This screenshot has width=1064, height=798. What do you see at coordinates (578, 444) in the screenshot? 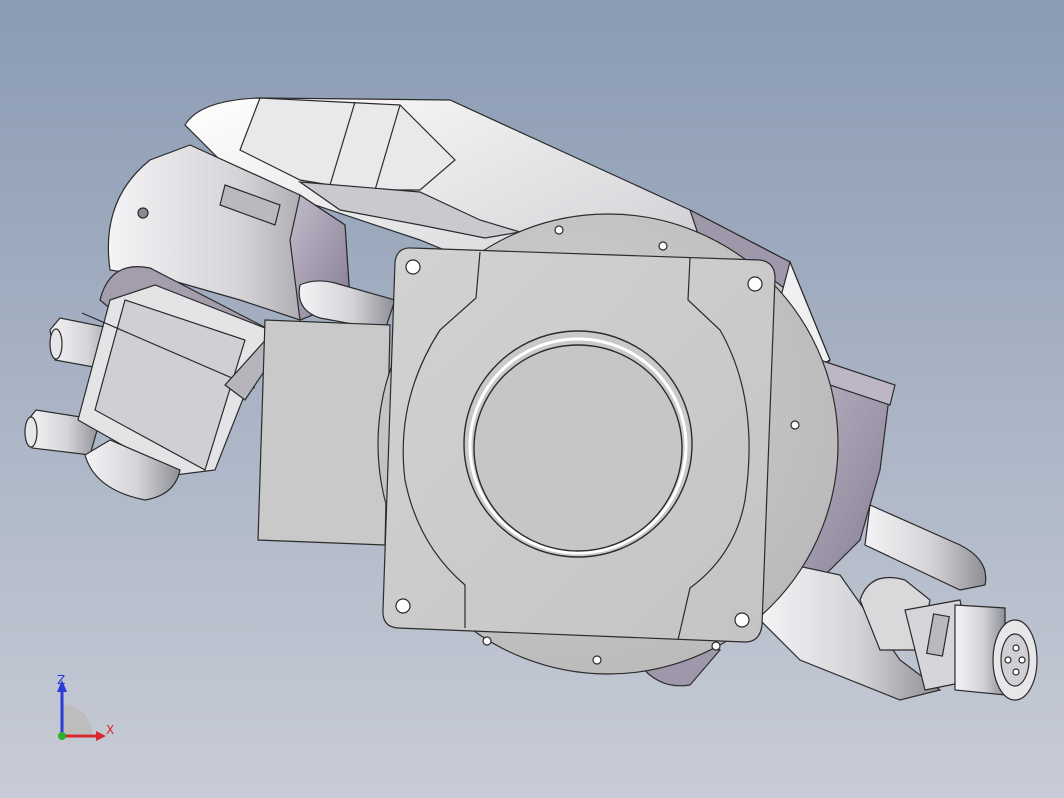
I see `central-bore` at bounding box center [578, 444].